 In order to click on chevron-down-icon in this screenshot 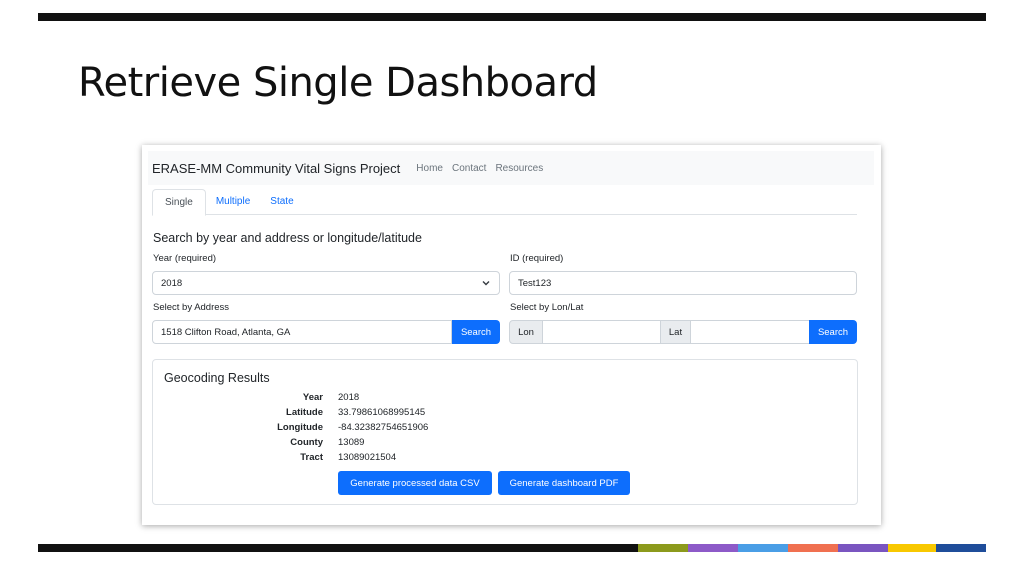, I will do `click(486, 283)`.